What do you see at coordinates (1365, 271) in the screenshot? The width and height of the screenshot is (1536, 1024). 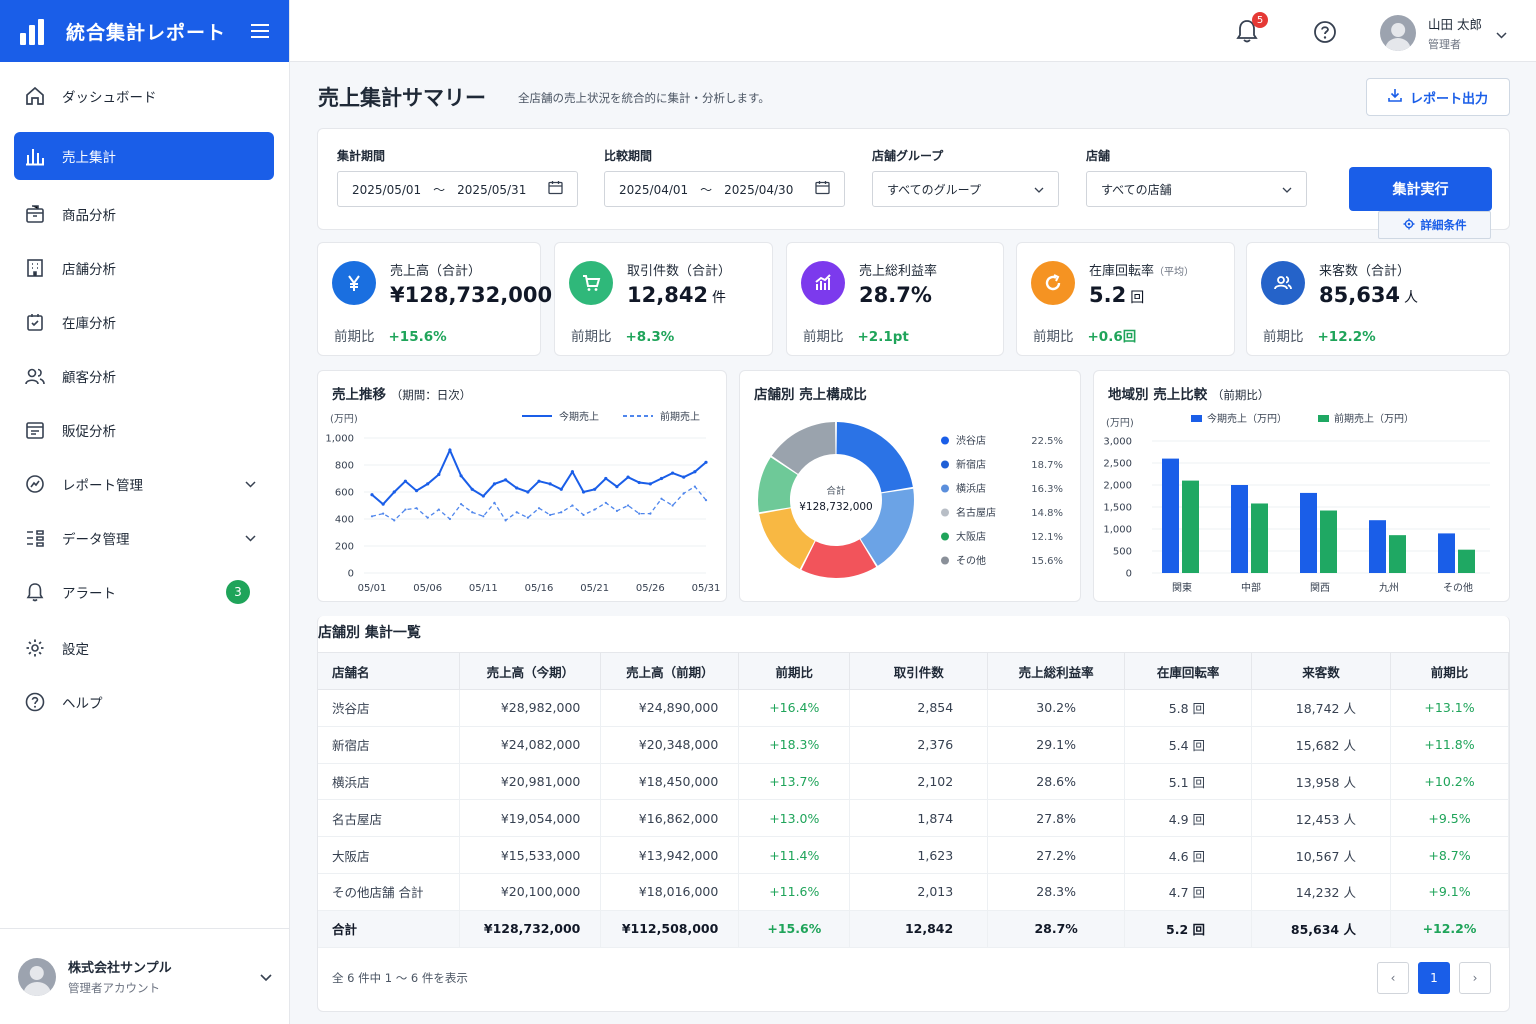 I see `kpi-label-text: 来客数（合計）` at bounding box center [1365, 271].